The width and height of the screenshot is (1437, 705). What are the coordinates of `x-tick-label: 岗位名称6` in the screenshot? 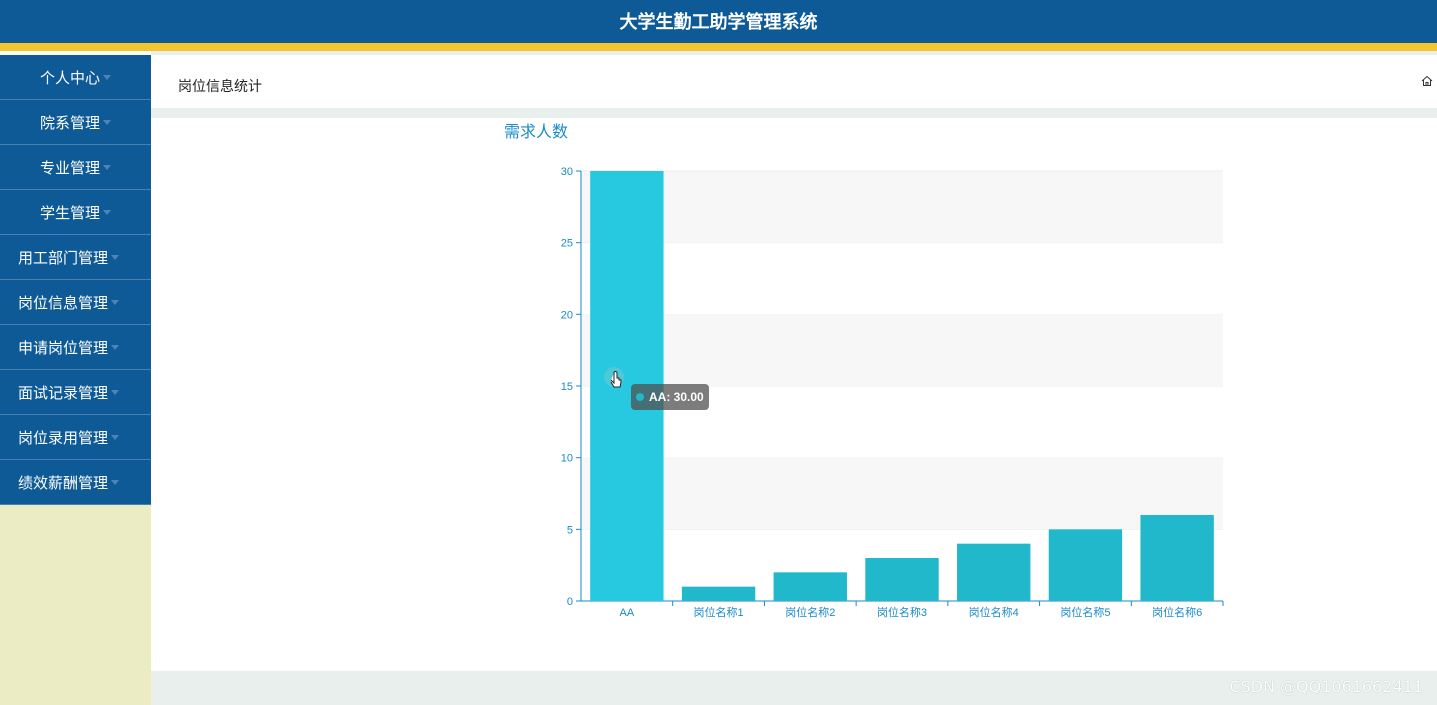 It's located at (1177, 612).